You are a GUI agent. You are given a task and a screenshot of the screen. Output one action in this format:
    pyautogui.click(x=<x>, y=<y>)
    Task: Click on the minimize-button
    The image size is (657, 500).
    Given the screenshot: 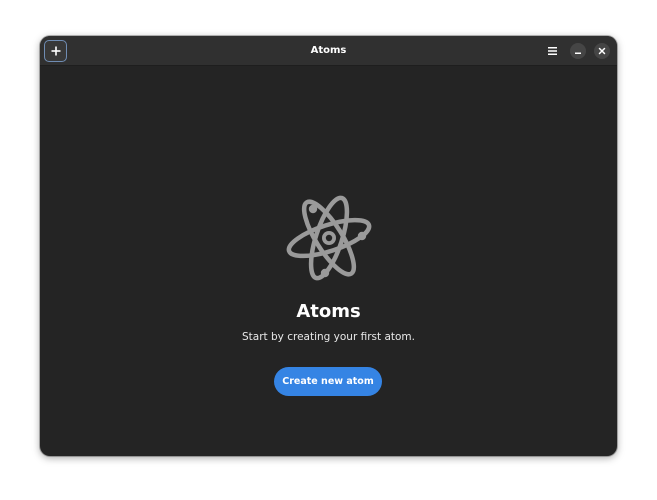 What is the action you would take?
    pyautogui.click(x=578, y=51)
    